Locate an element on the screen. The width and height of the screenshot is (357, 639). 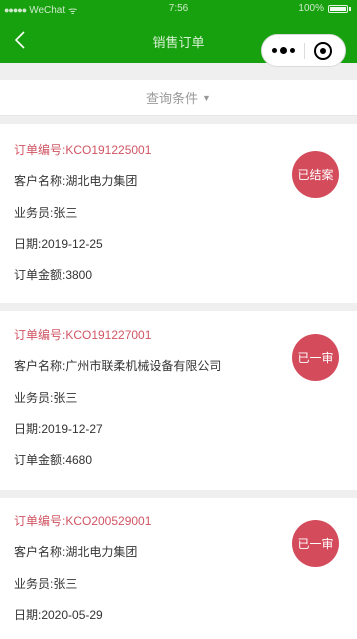
mini-program-capsule is located at coordinates (303, 50).